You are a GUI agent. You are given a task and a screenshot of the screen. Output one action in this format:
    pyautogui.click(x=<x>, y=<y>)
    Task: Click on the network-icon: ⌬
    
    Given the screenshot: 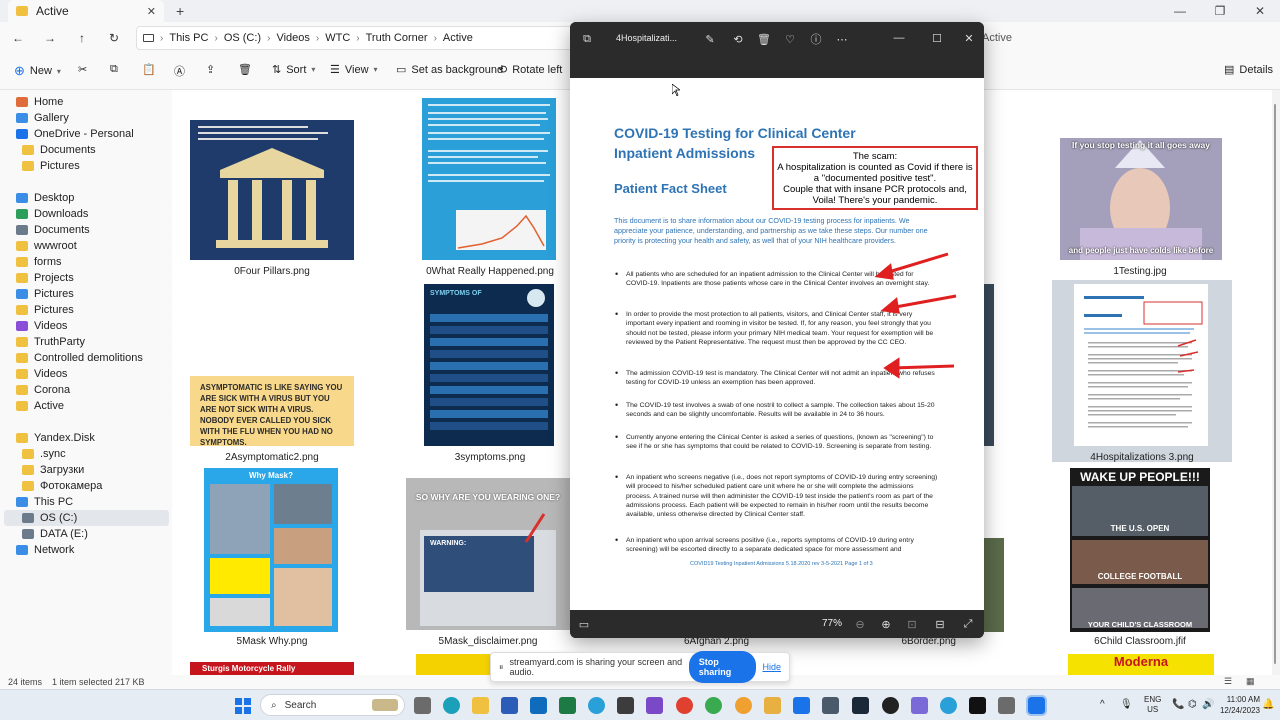 What is the action you would take?
    pyautogui.click(x=1192, y=704)
    